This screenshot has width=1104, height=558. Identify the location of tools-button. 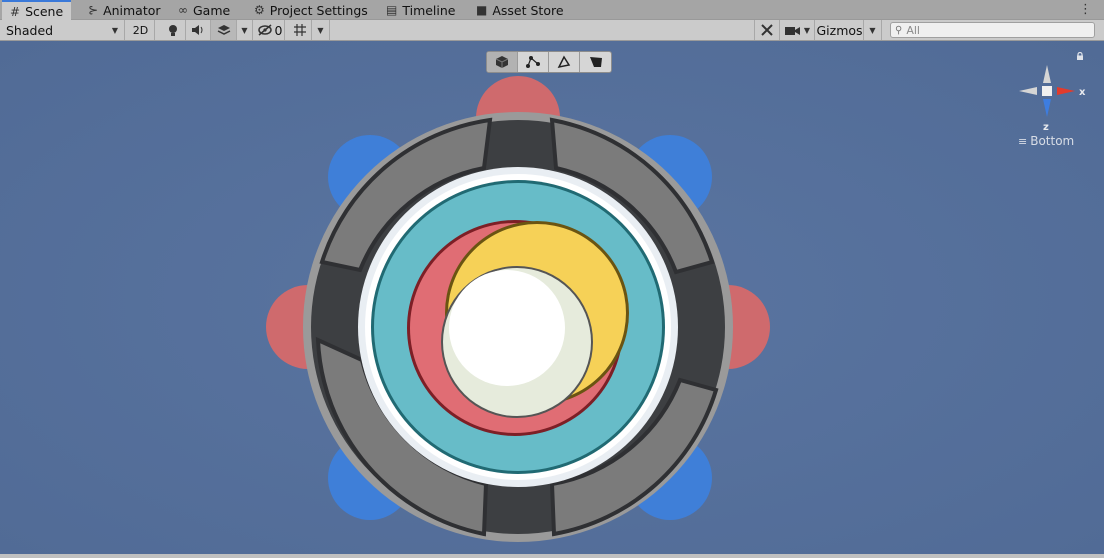
(767, 30).